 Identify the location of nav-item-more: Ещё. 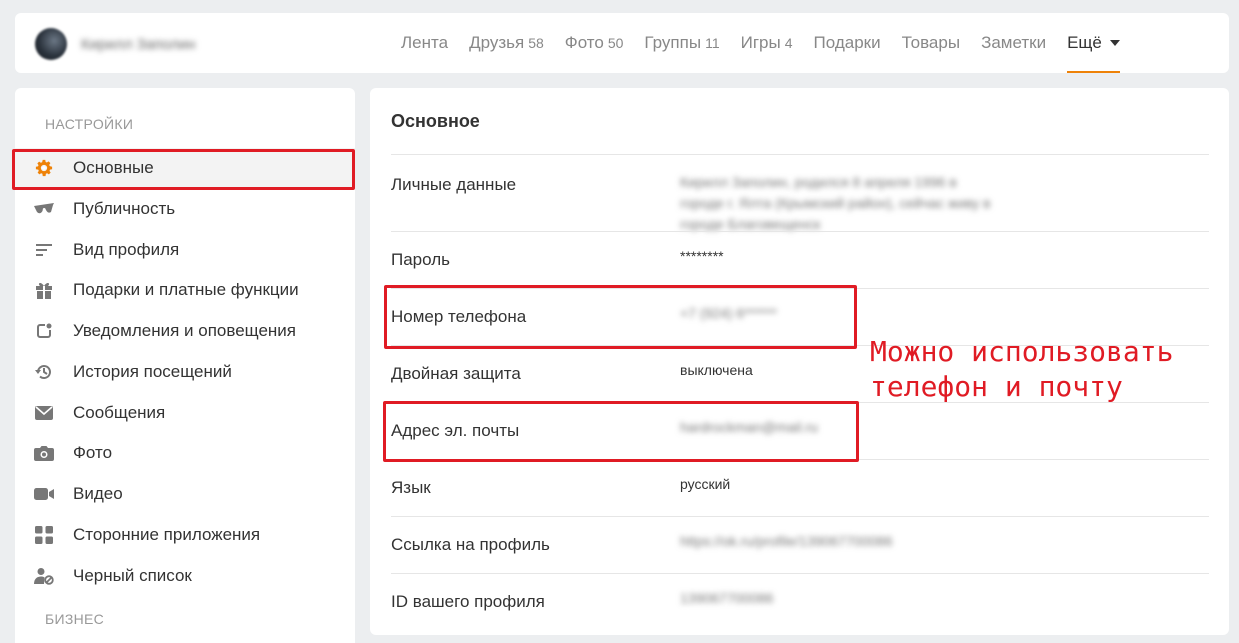
(1093, 43).